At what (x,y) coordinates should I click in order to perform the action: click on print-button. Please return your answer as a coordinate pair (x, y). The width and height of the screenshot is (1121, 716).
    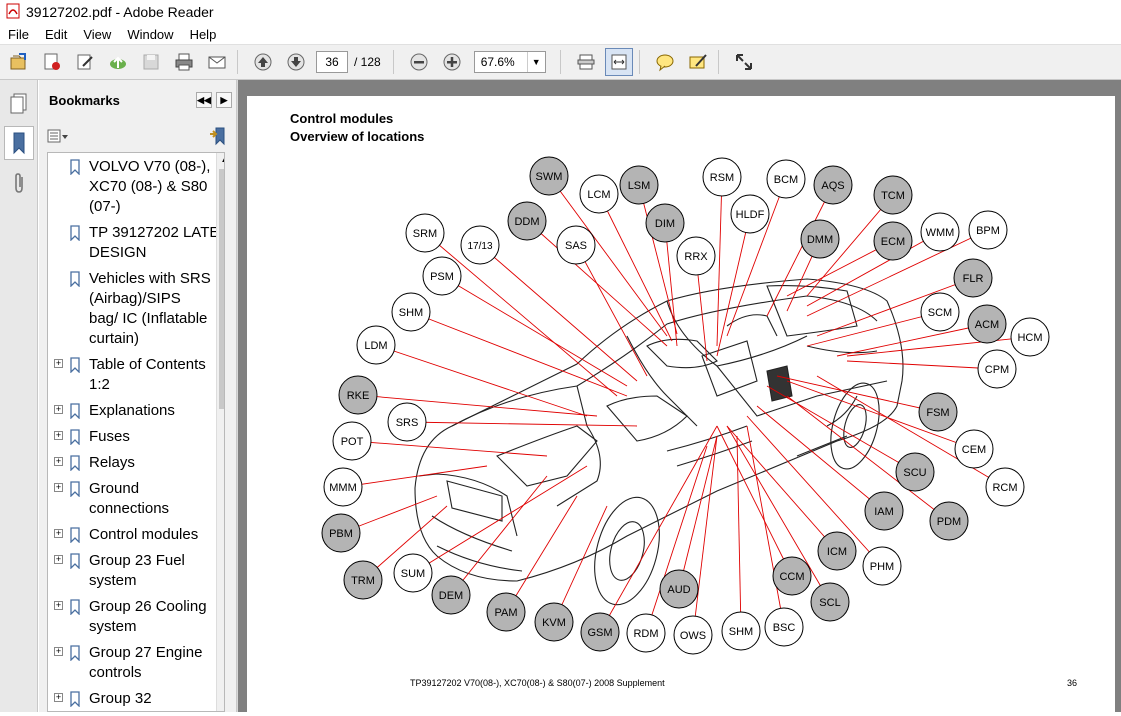
    Looking at the image, I should click on (184, 62).